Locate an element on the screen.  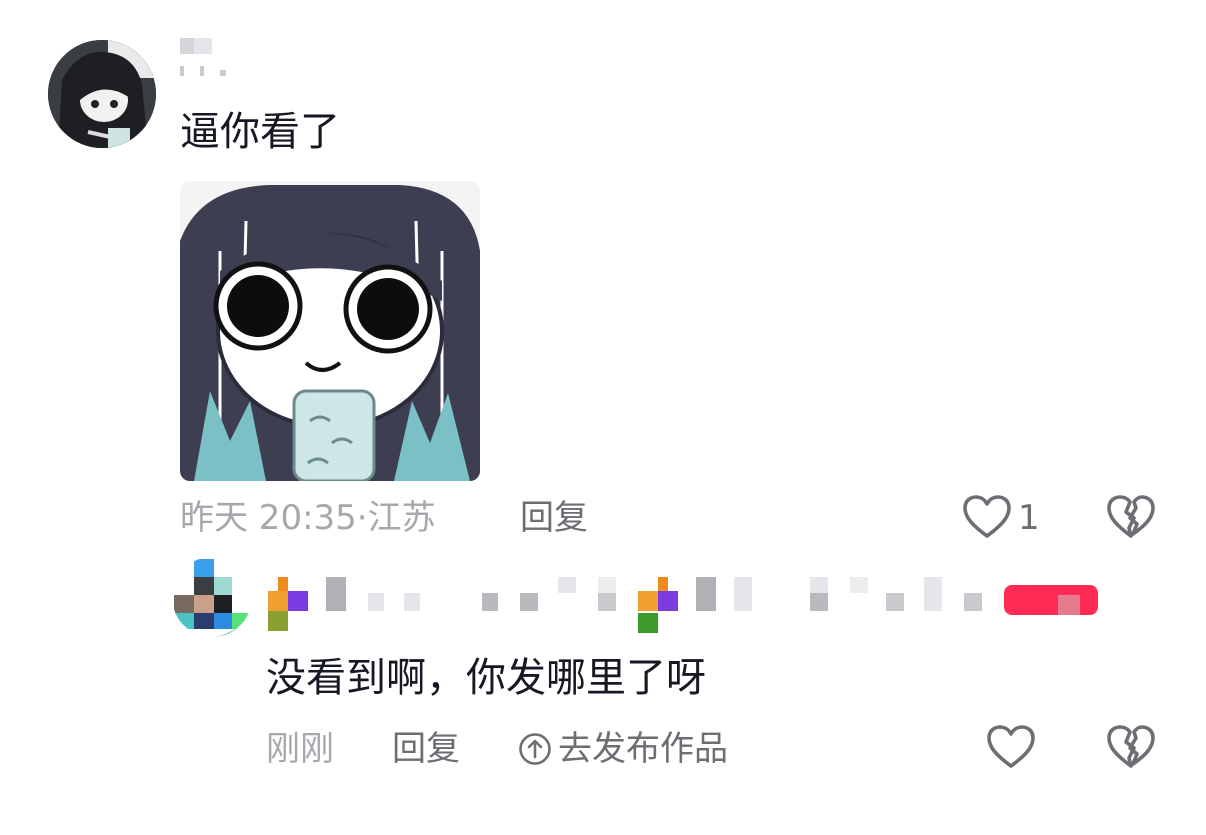
publish-works-button: 去发布作品 is located at coordinates (623, 749).